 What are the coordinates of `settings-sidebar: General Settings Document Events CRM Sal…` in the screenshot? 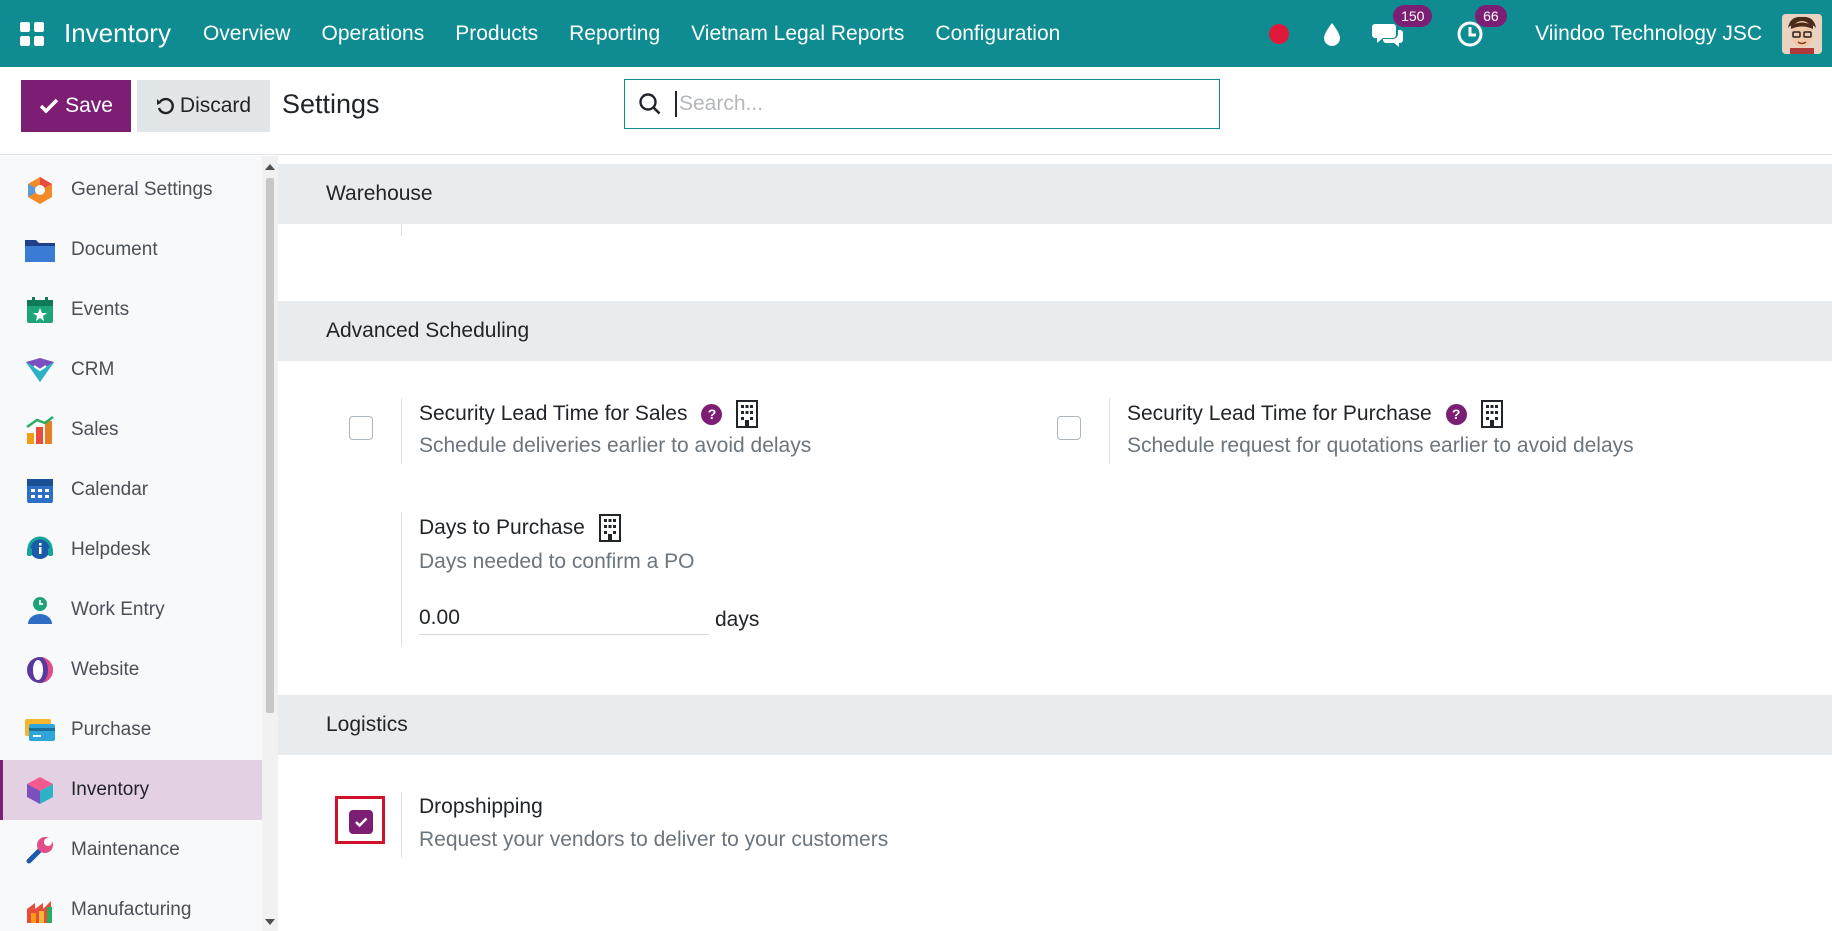 It's located at (131, 543).